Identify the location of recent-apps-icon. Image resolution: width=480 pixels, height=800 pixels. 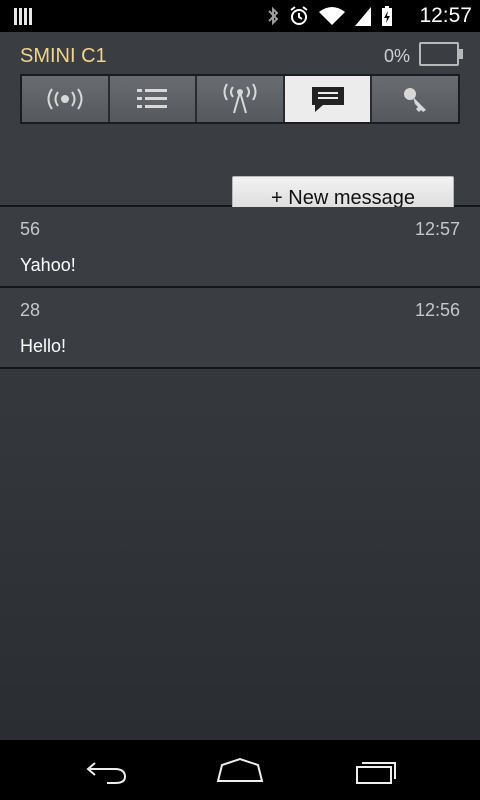
(376, 773).